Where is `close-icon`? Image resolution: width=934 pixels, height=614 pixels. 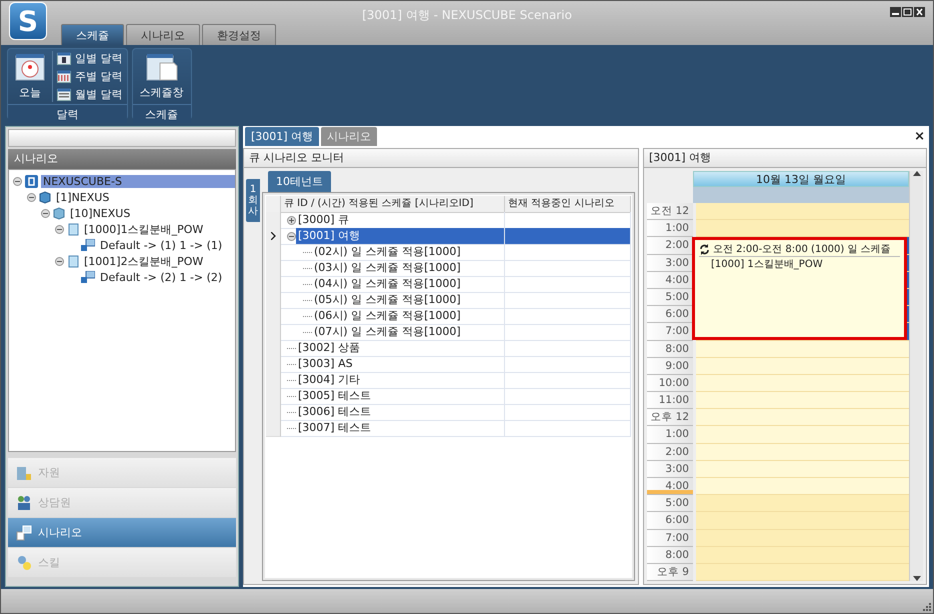
close-icon is located at coordinates (919, 12).